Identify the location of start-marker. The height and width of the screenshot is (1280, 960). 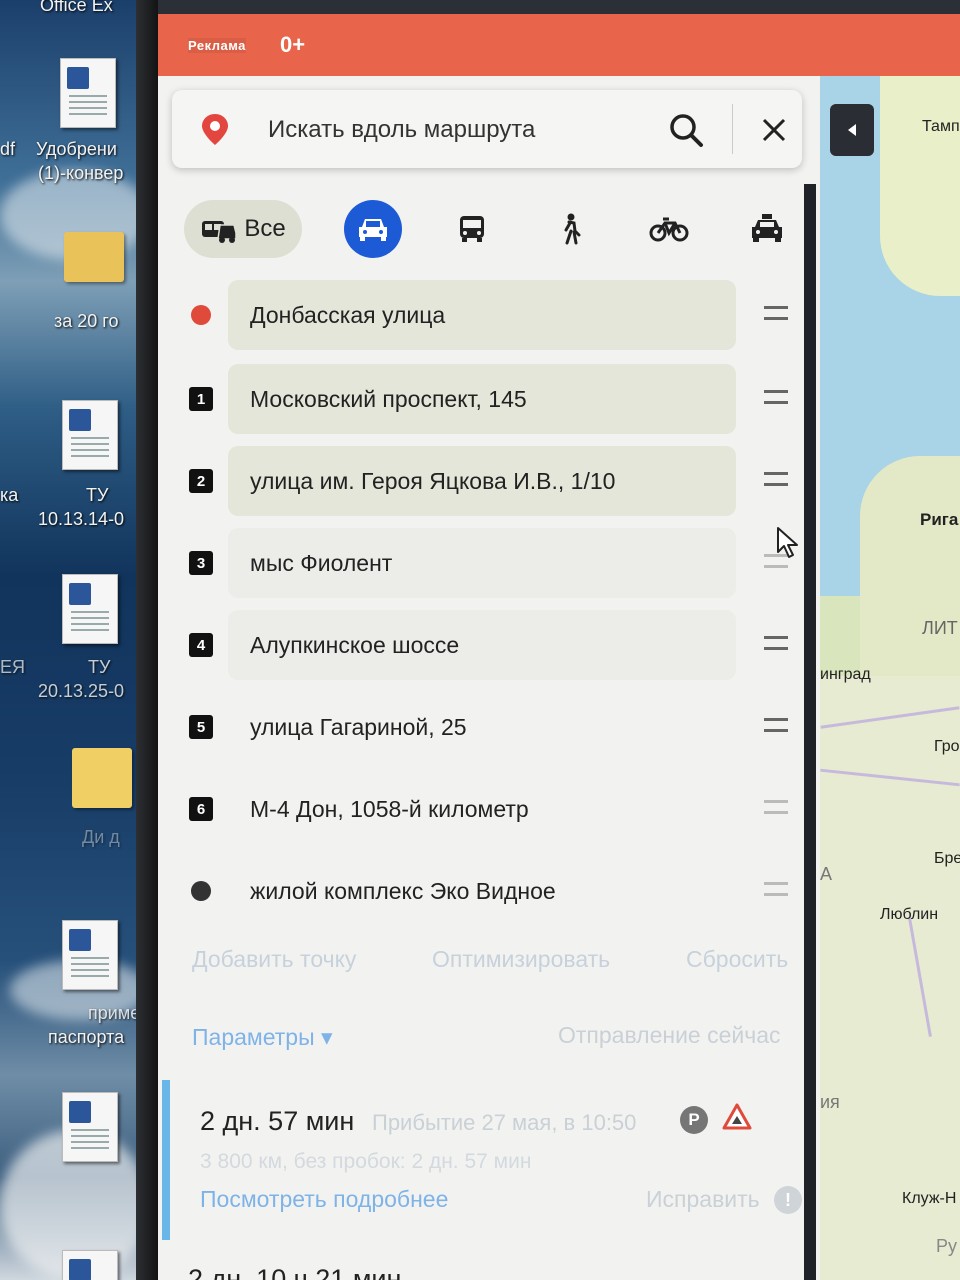
(201, 315).